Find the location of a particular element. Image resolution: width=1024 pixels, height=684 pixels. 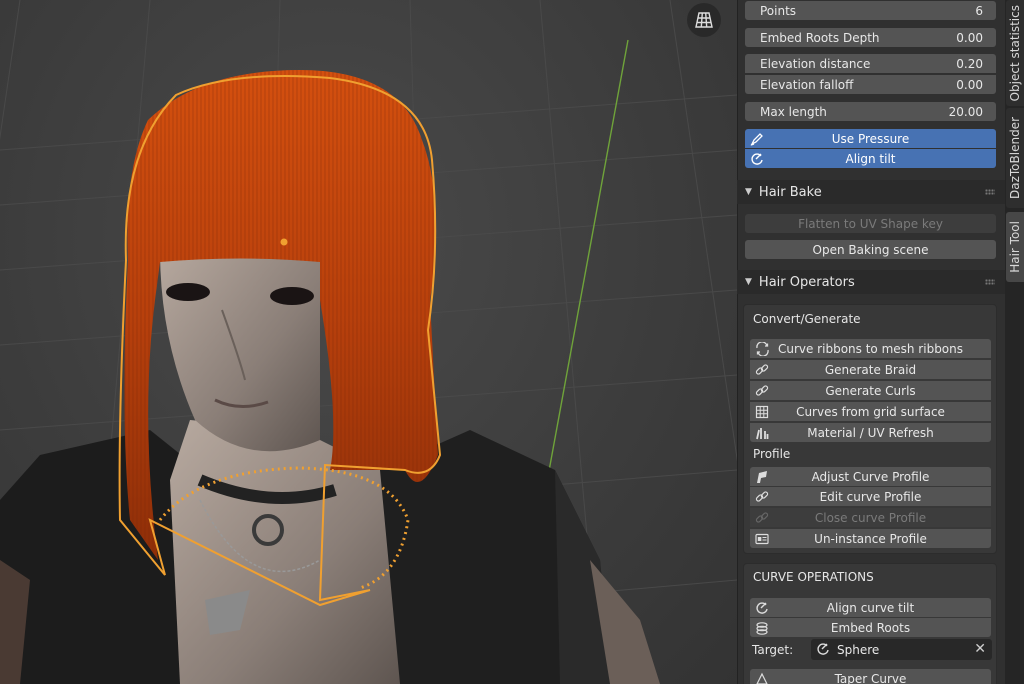

elevation-falloff-label: Elevation falloff is located at coordinates (807, 84).